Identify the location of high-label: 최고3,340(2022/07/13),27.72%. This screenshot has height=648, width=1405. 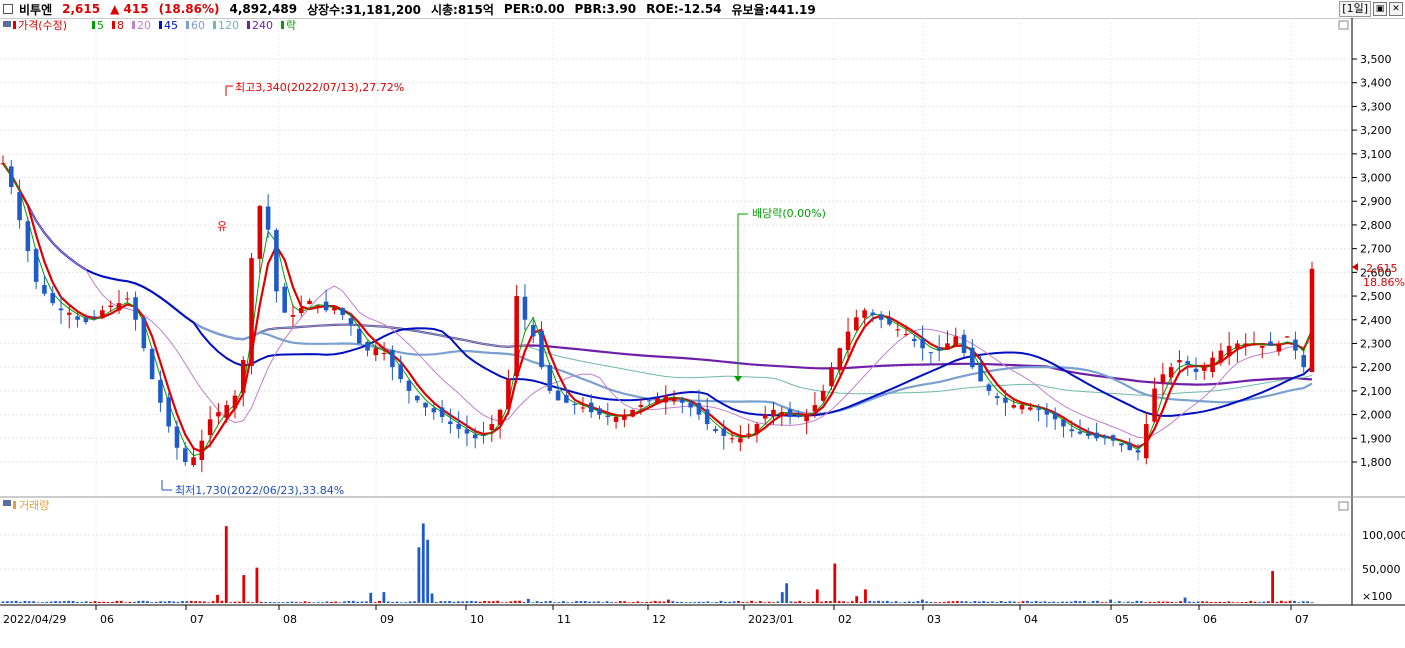
(319, 87).